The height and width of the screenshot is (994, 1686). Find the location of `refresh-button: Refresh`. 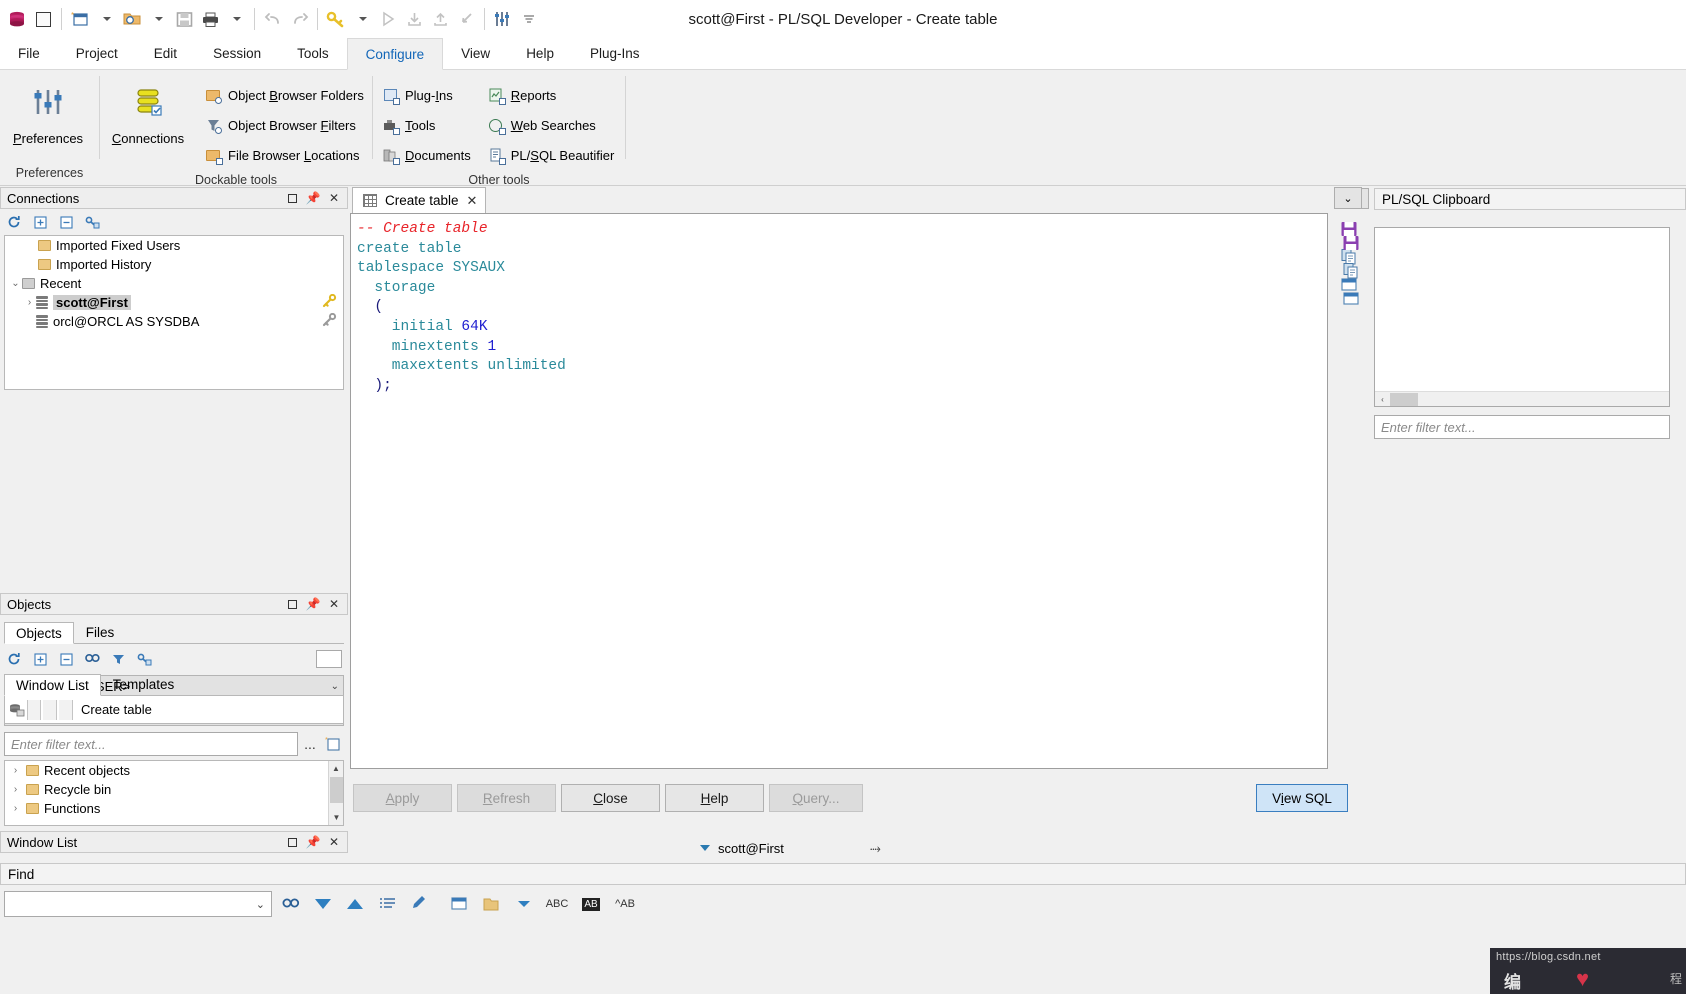

refresh-button: Refresh is located at coordinates (506, 798).